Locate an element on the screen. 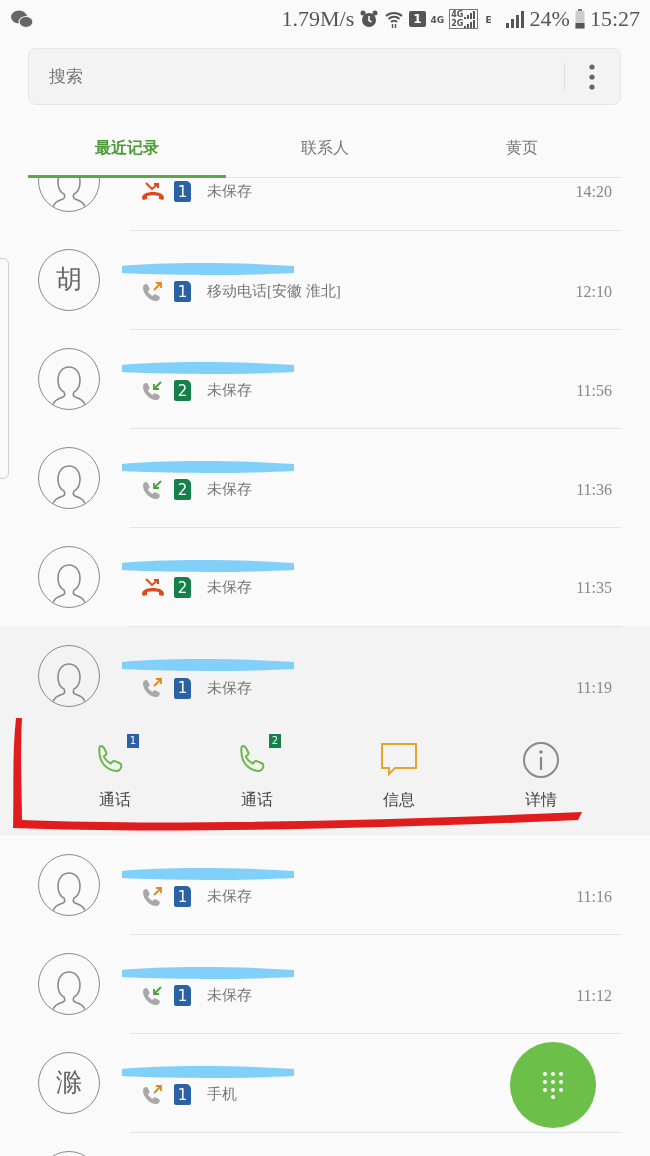 Image resolution: width=650 pixels, height=1156 pixels. wifi-icon is located at coordinates (394, 19).